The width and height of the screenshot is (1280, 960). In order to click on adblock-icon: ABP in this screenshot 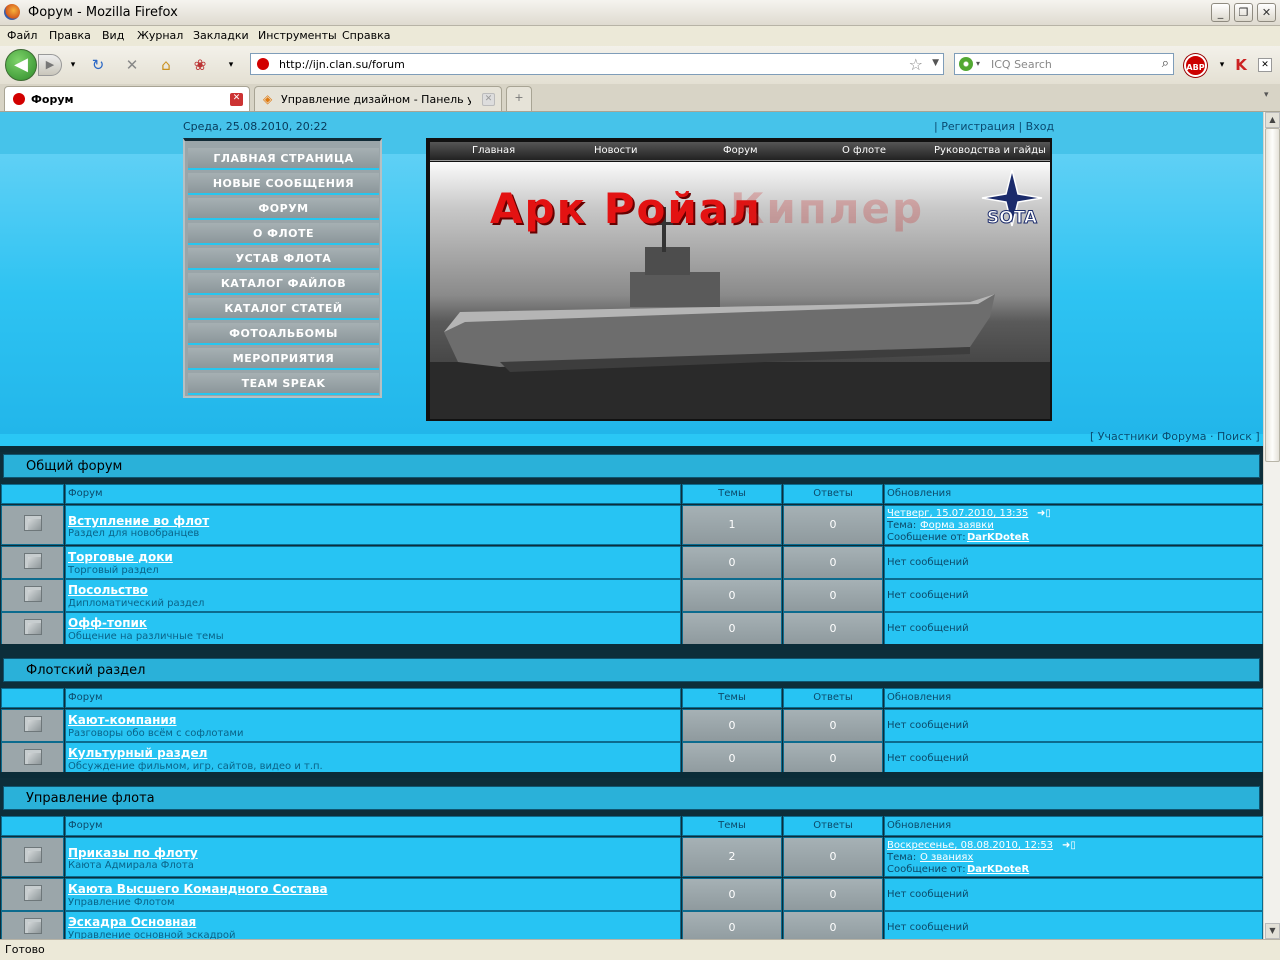, I will do `click(1195, 65)`.